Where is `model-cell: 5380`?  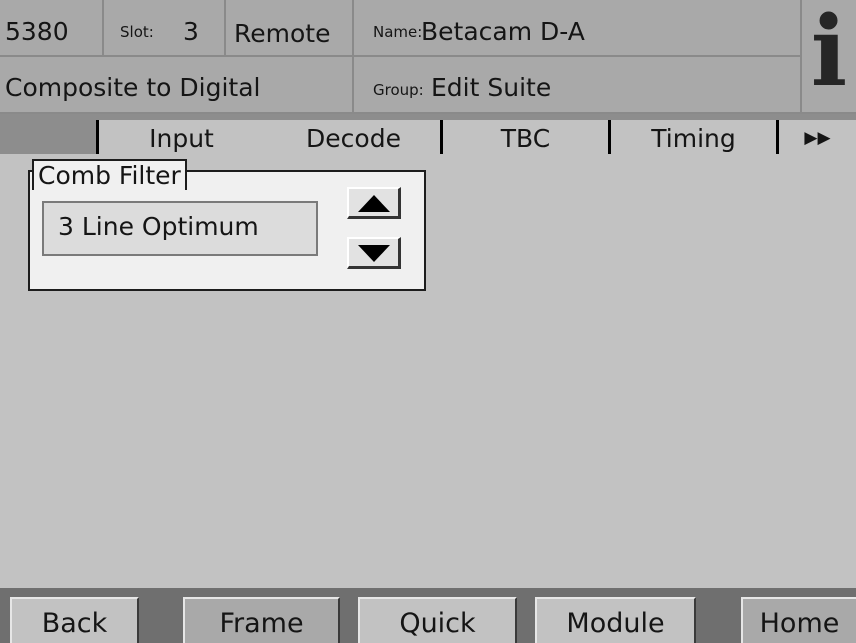 model-cell: 5380 is located at coordinates (52, 28).